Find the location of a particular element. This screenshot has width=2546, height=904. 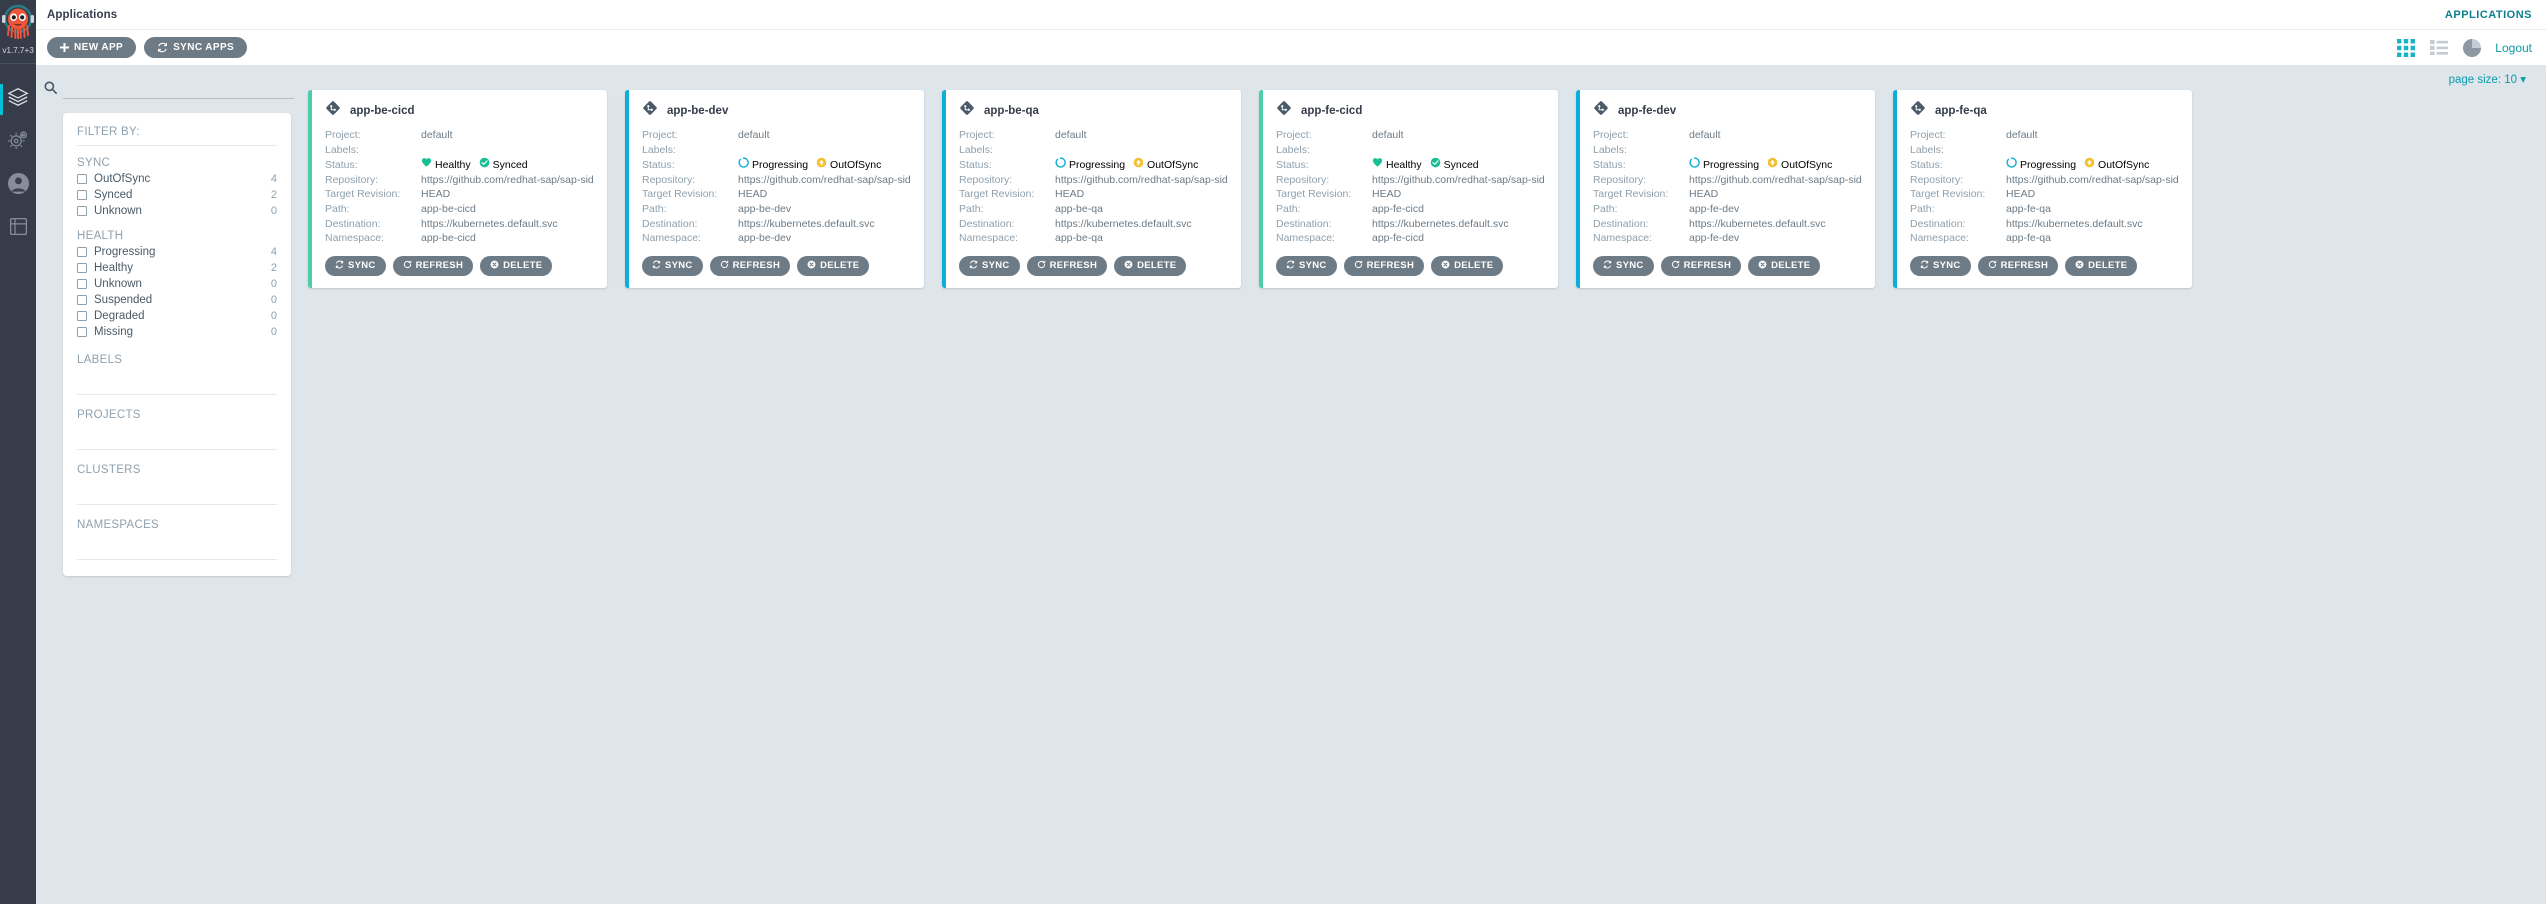

filter-option-unknown: Unknown 0 is located at coordinates (177, 211).